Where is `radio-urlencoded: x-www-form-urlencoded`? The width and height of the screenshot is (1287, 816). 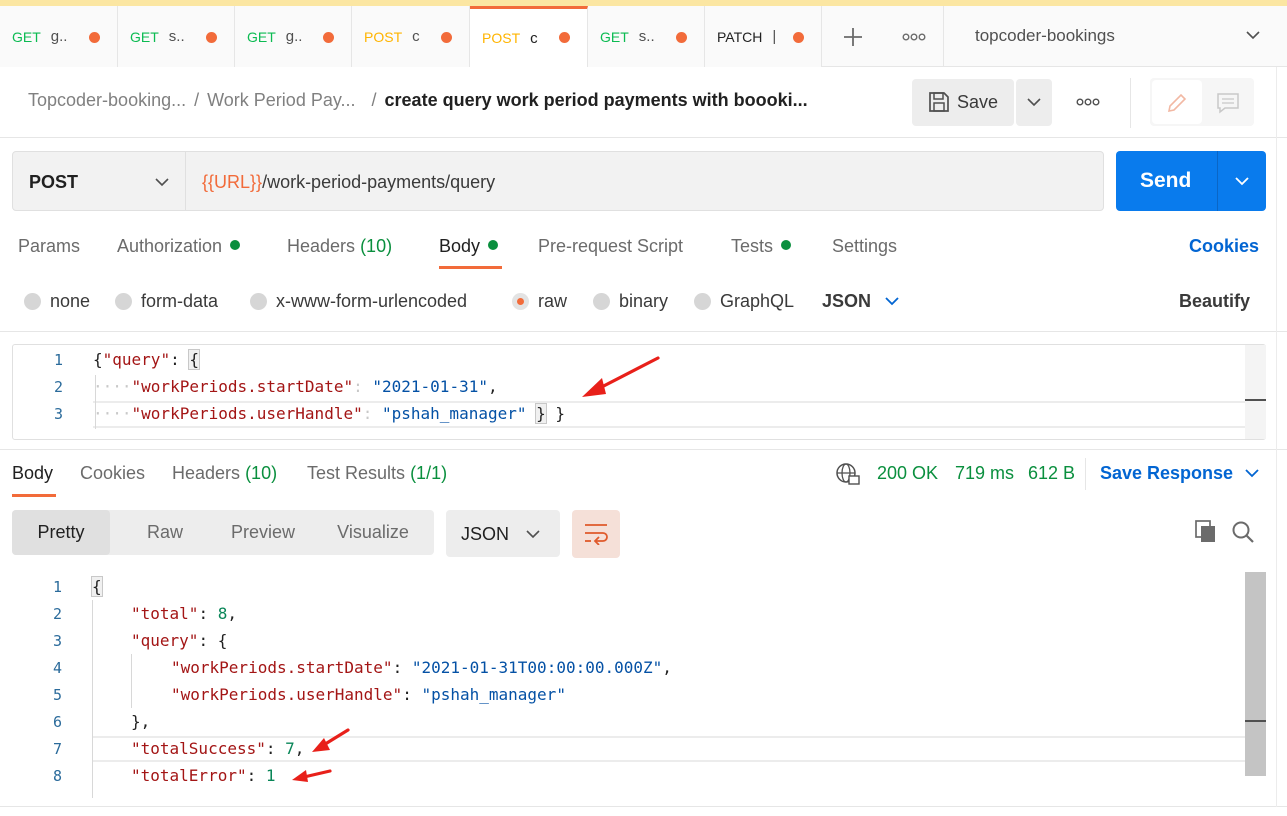
radio-urlencoded: x-www-form-urlencoded is located at coordinates (358, 301).